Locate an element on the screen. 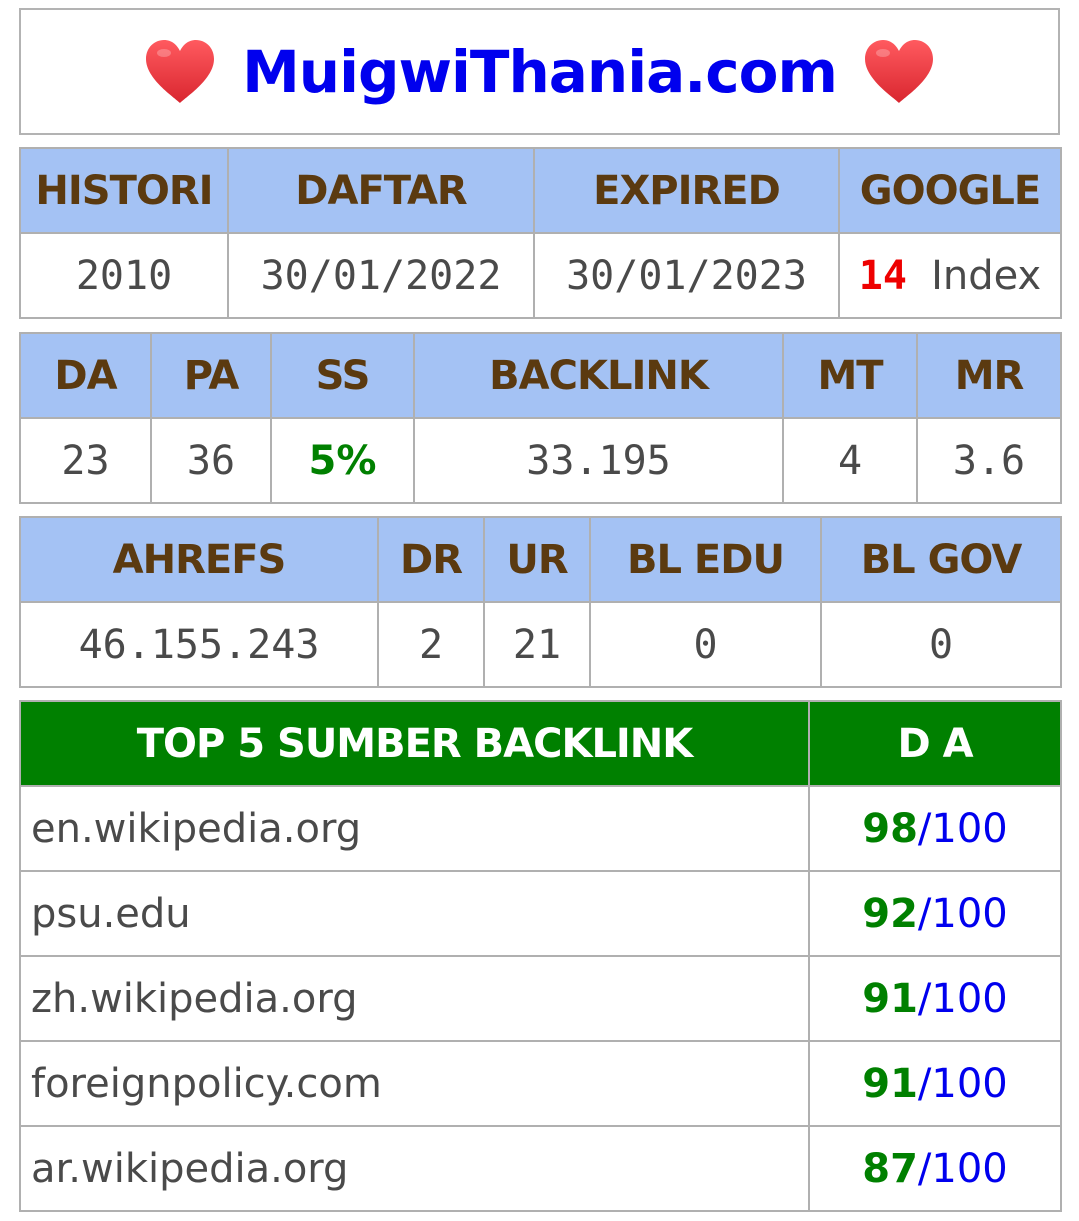  score-da: 87 is located at coordinates (890, 1168).